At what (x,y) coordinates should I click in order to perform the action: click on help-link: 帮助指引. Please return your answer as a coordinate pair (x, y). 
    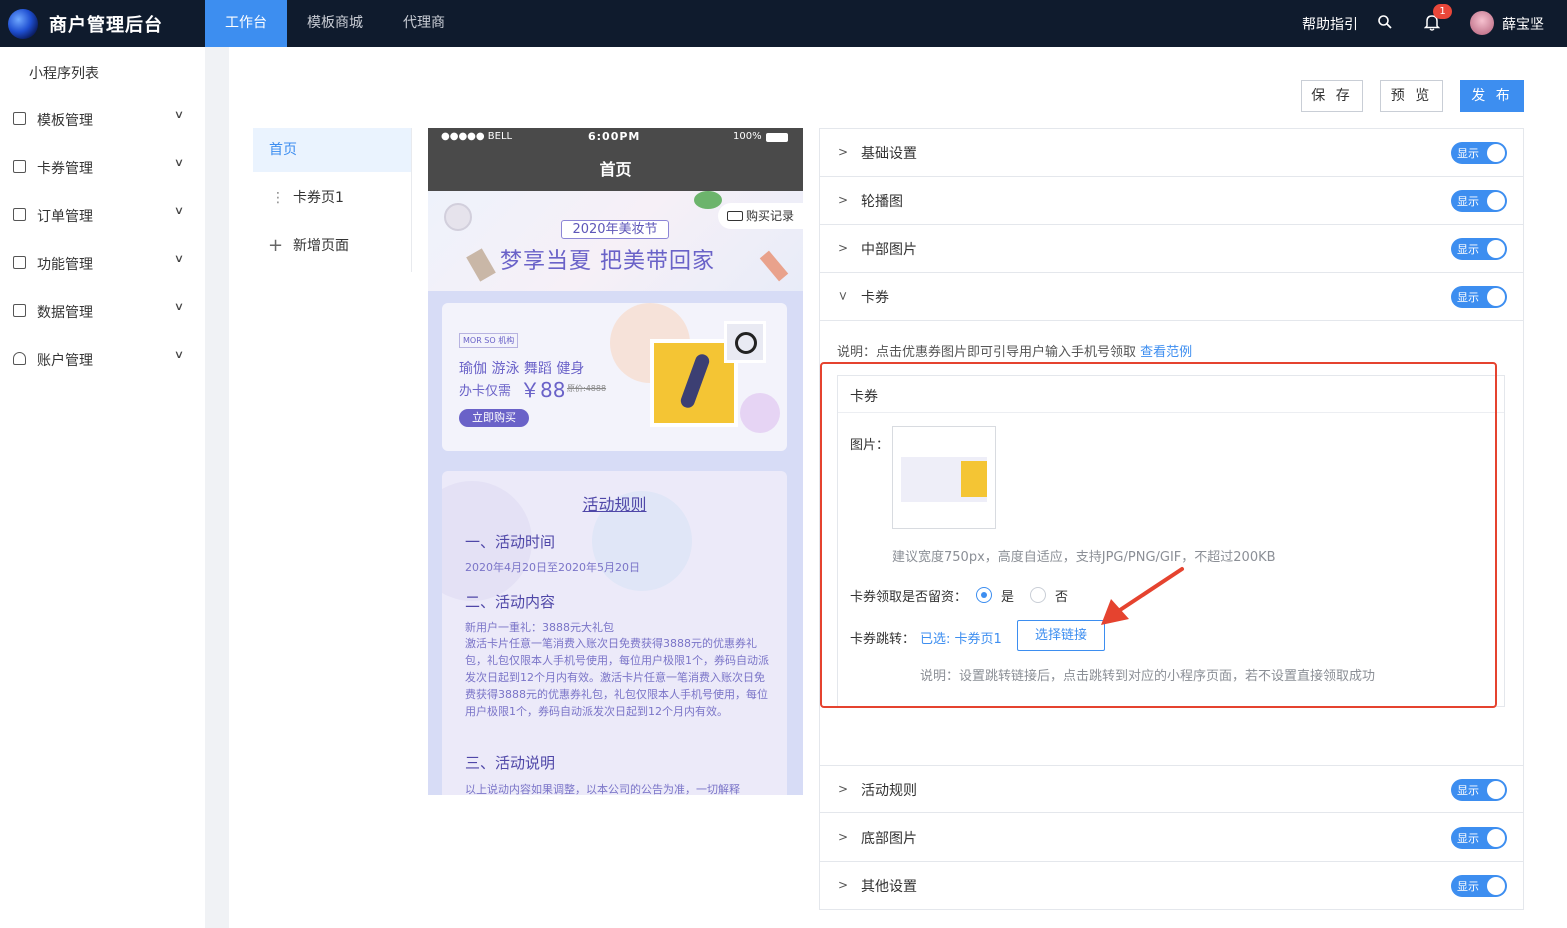
    Looking at the image, I should click on (1330, 24).